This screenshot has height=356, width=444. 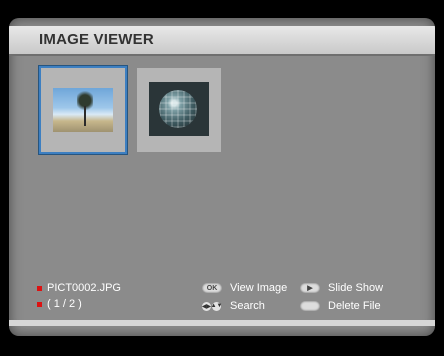 I want to click on file-index: ( 1 / 2 ), so click(x=64, y=304).